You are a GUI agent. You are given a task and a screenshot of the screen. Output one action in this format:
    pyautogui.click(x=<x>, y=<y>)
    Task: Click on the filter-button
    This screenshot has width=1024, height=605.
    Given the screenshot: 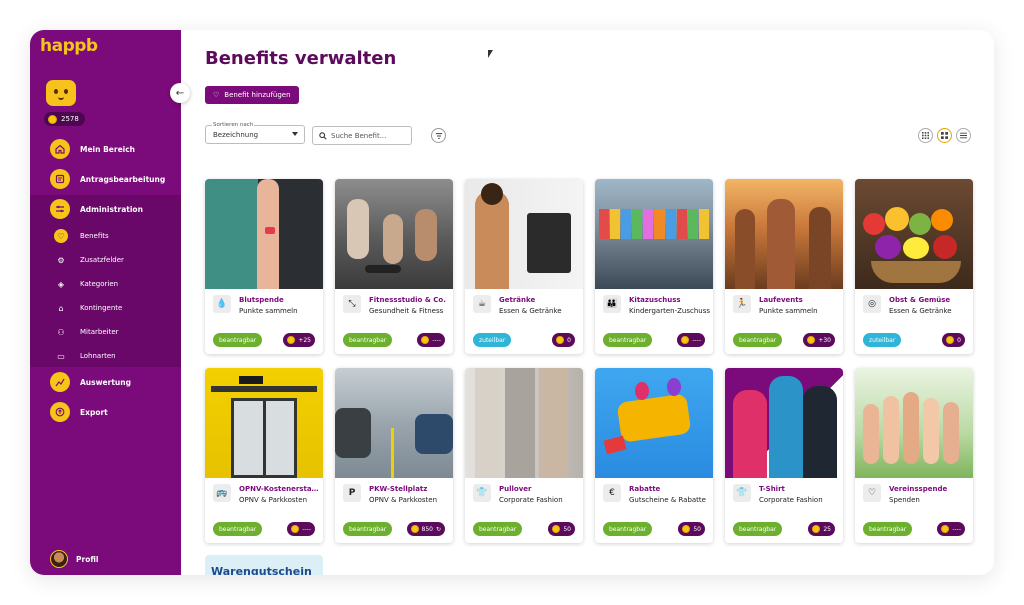 What is the action you would take?
    pyautogui.click(x=438, y=135)
    